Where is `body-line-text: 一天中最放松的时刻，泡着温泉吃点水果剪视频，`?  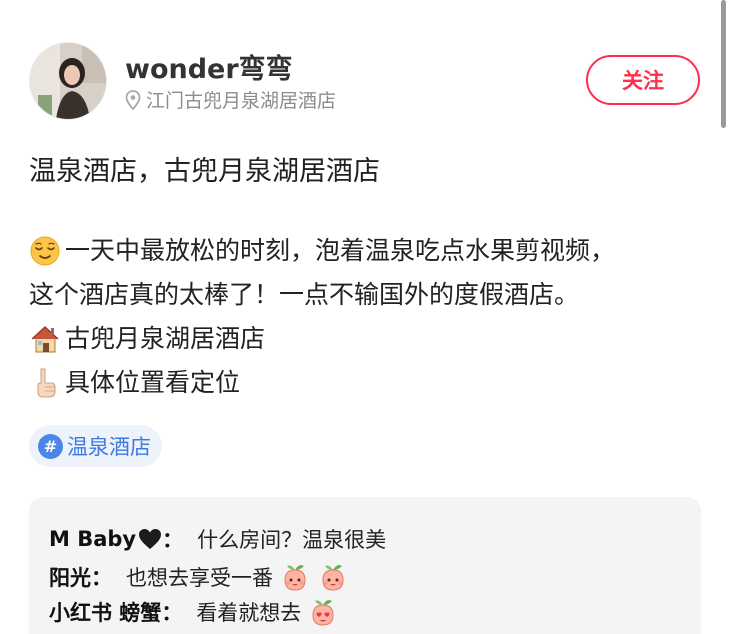 body-line-text: 一天中最放松的时刻，泡着温泉吃点水果剪视频， is located at coordinates (340, 250).